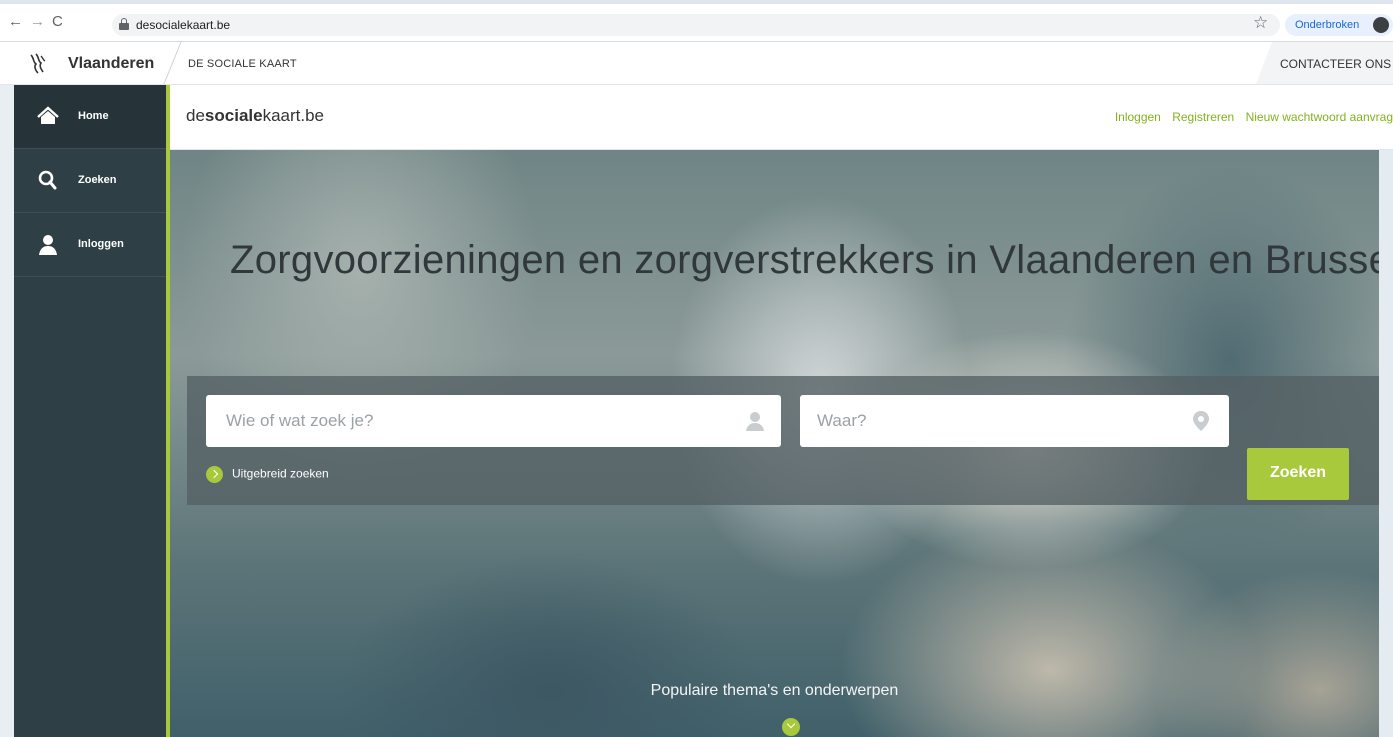  Describe the element at coordinates (93, 116) in the screenshot. I see `sidebar-item-label: Home` at that location.